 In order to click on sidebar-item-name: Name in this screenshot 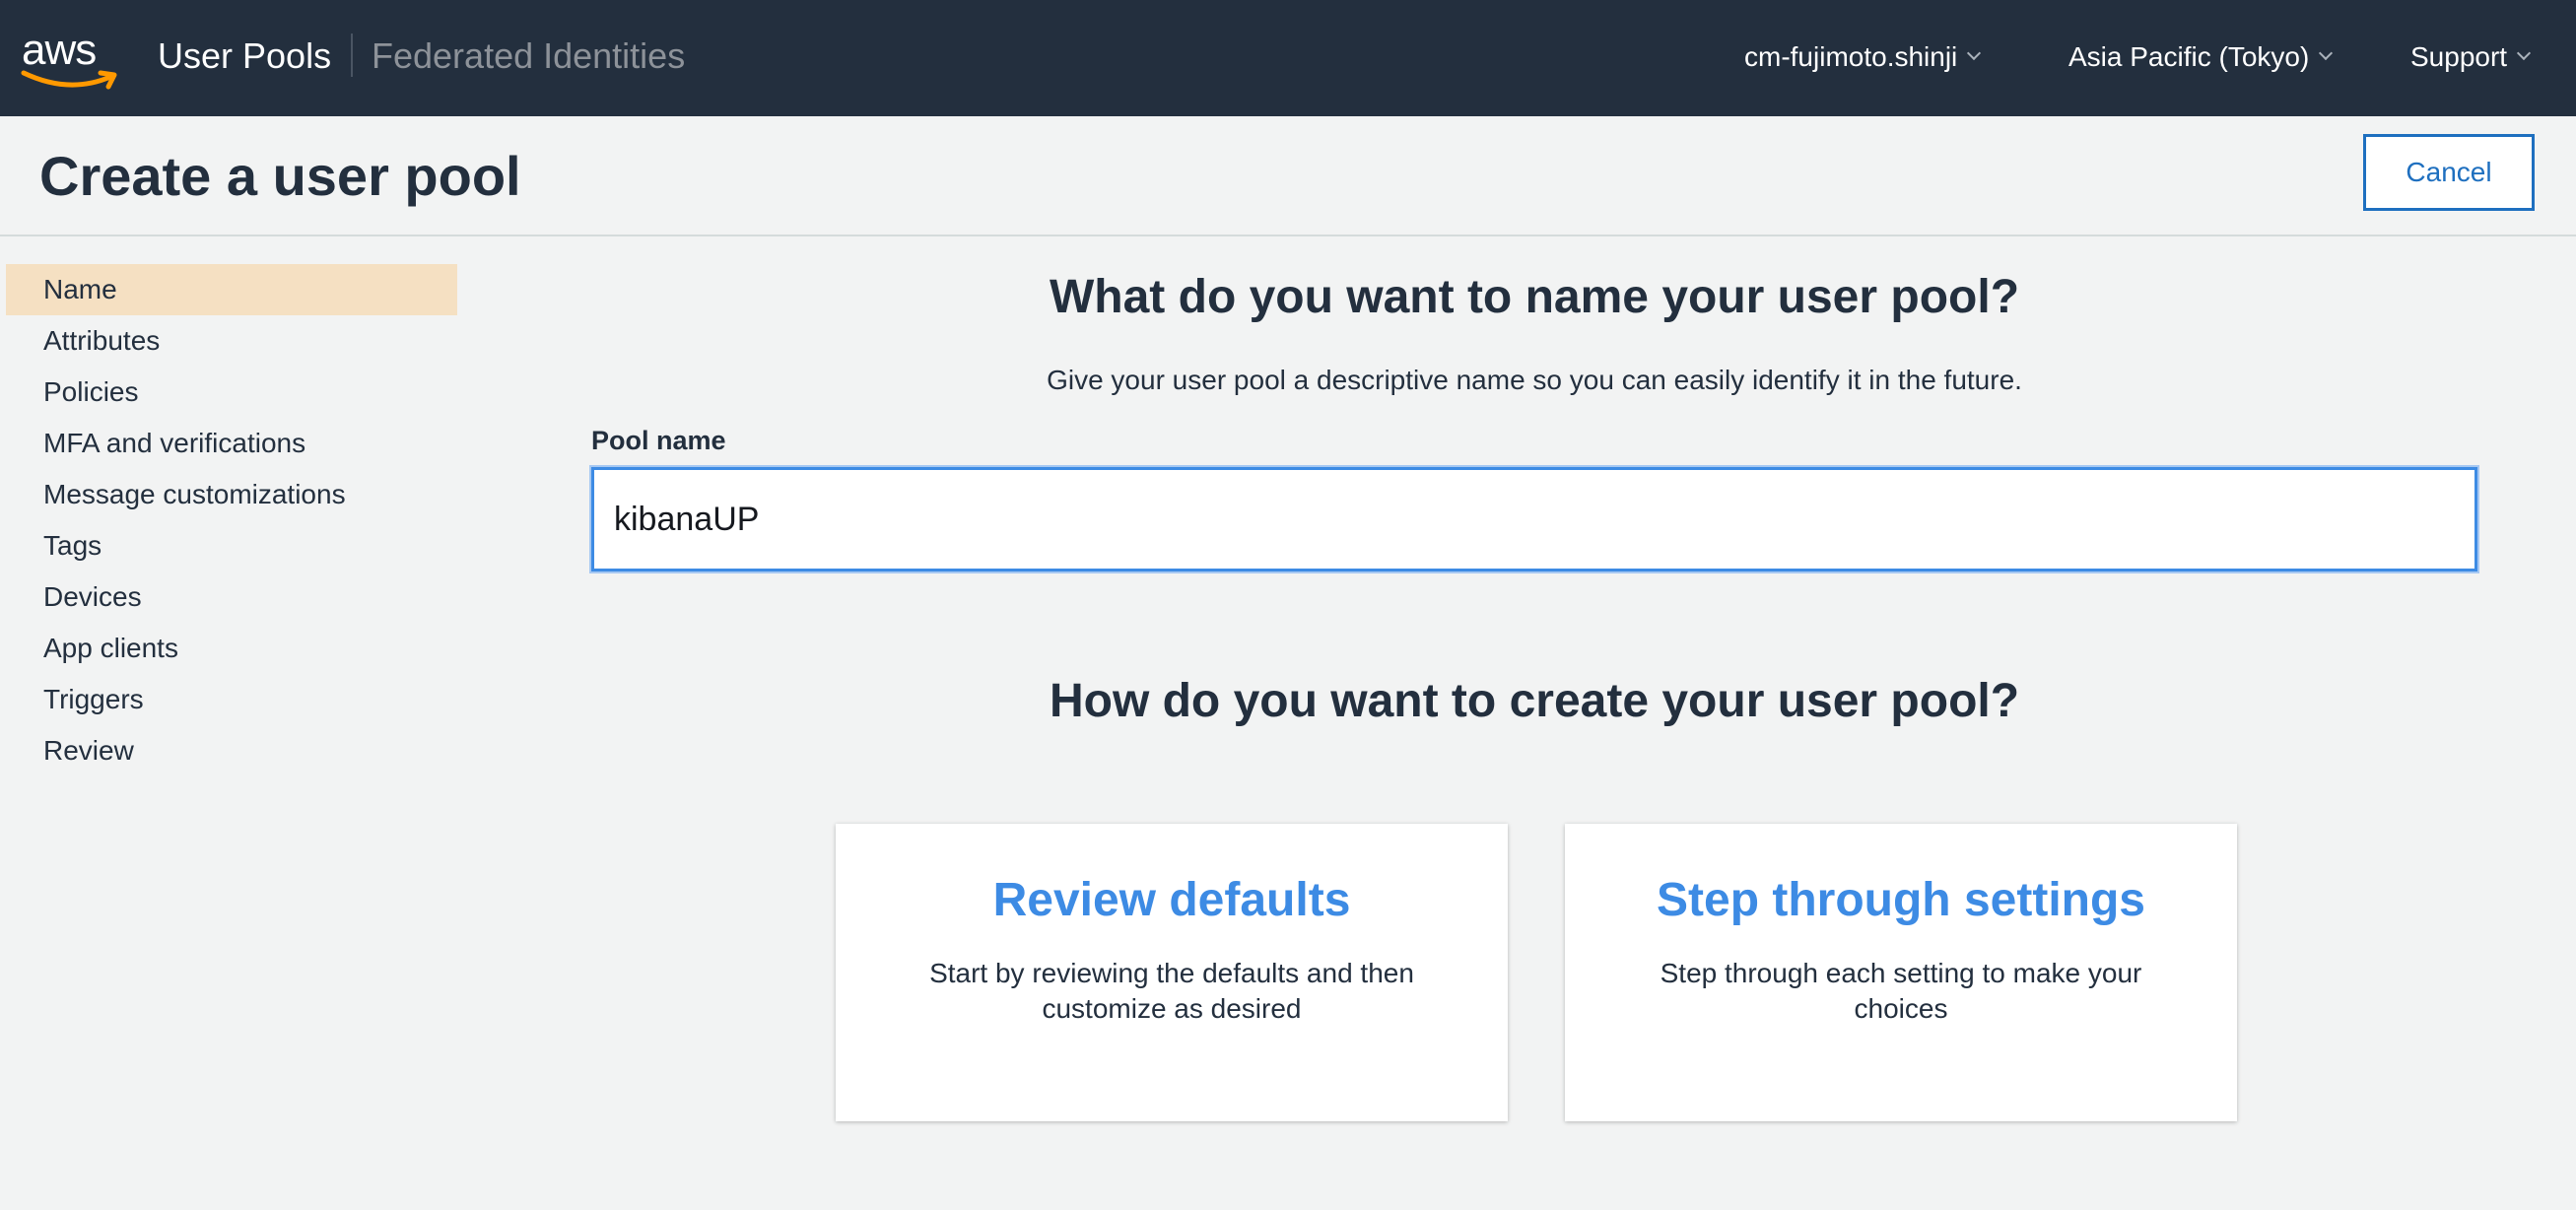, I will do `click(231, 289)`.